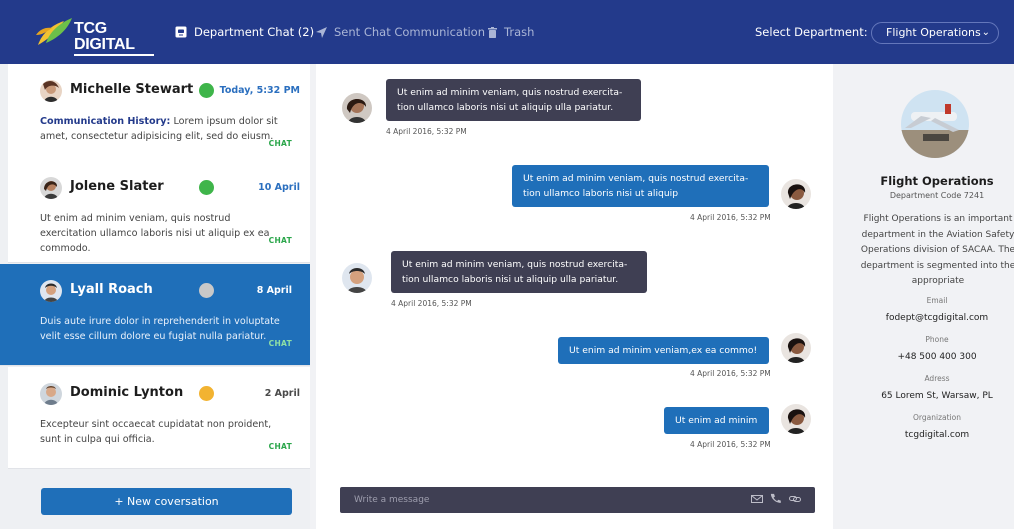 The image size is (1014, 529). I want to click on phone-icon, so click(776, 499).